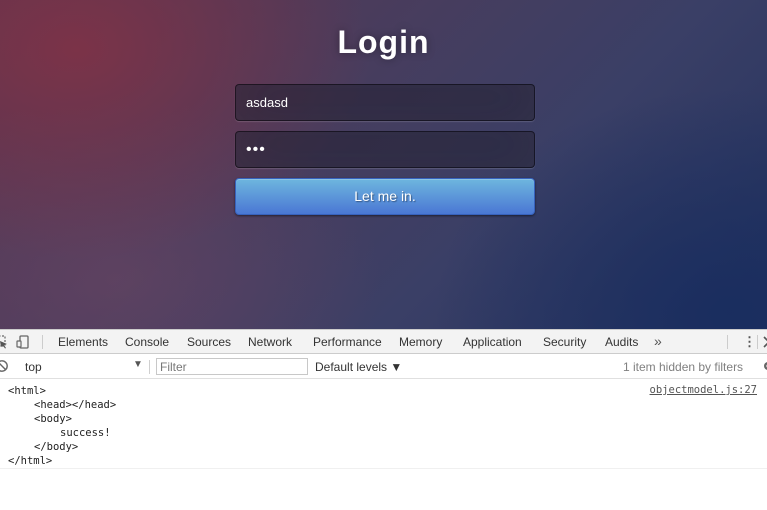  I want to click on log-levels-dropdown: Default levels ▼, so click(358, 367).